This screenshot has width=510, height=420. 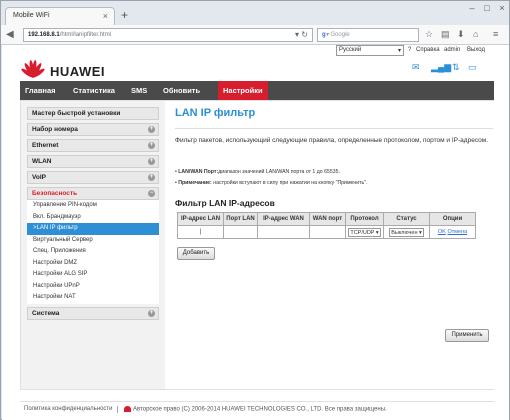 What do you see at coordinates (93, 275) in the screenshot?
I see `sidebar-sub-alg-sip: Настройки ALG SIP` at bounding box center [93, 275].